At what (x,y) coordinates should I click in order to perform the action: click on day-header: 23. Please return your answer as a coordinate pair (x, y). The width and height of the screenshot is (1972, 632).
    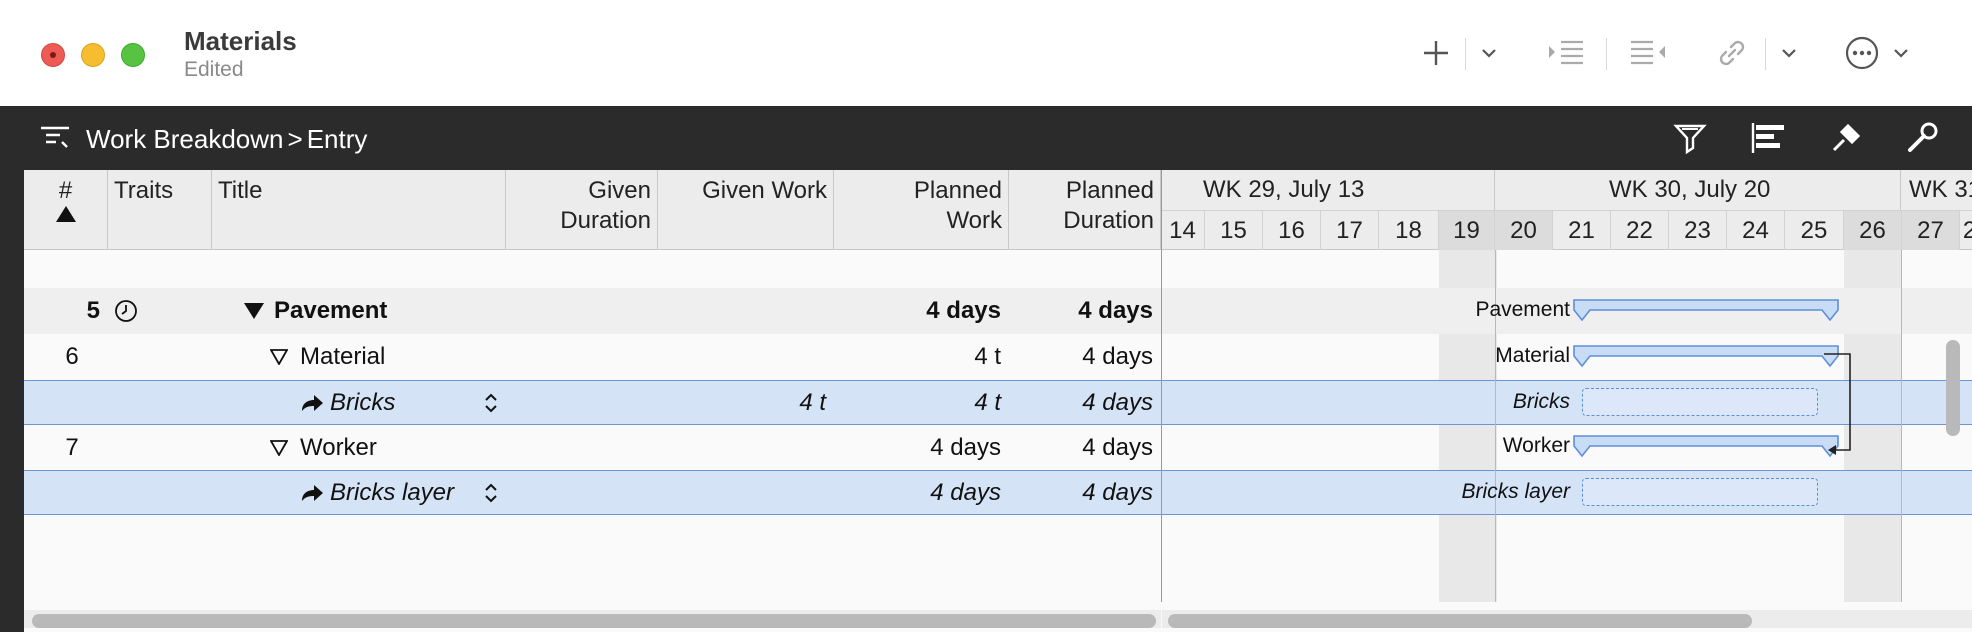
    Looking at the image, I should click on (1698, 230).